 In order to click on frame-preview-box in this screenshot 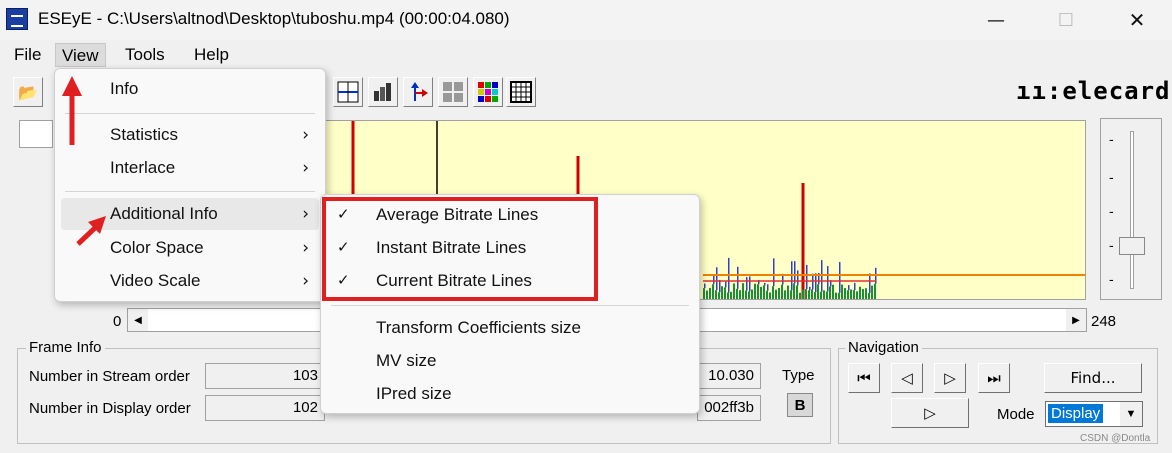, I will do `click(36, 134)`.